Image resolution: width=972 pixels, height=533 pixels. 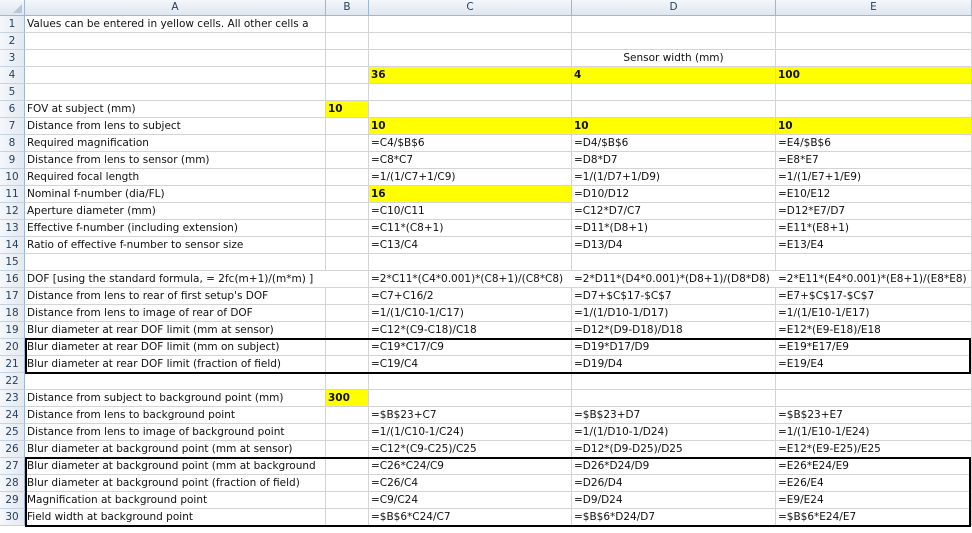 I want to click on cell-d6, so click(x=674, y=109).